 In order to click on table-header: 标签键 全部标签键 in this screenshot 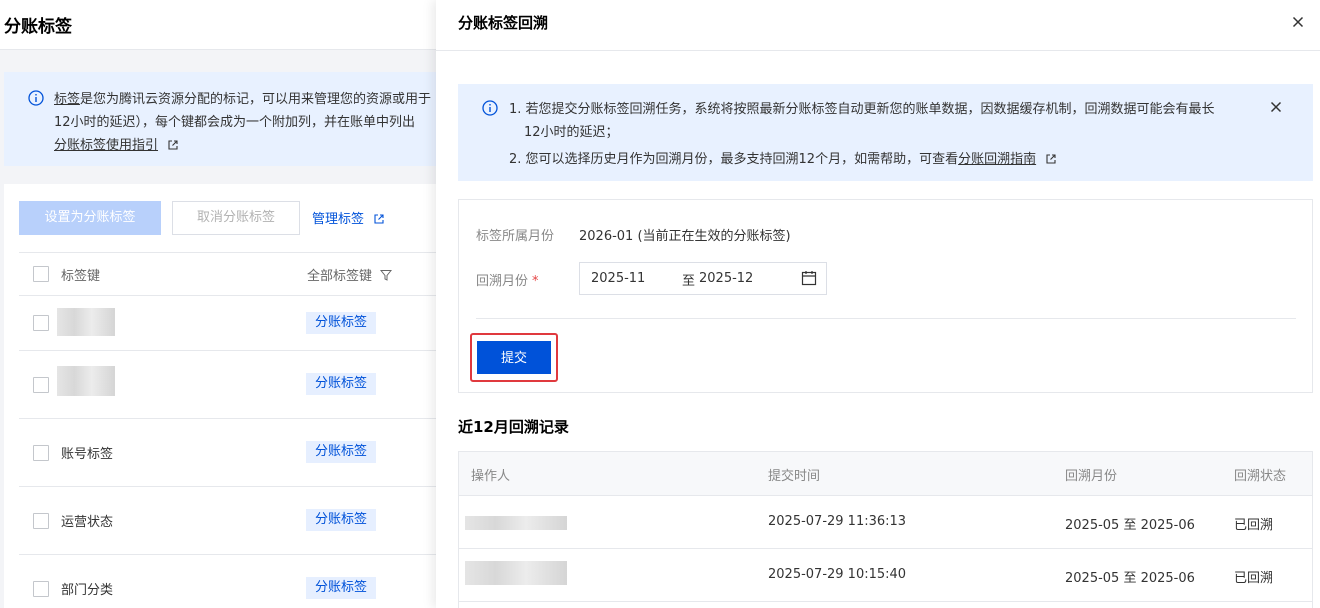, I will do `click(231, 274)`.